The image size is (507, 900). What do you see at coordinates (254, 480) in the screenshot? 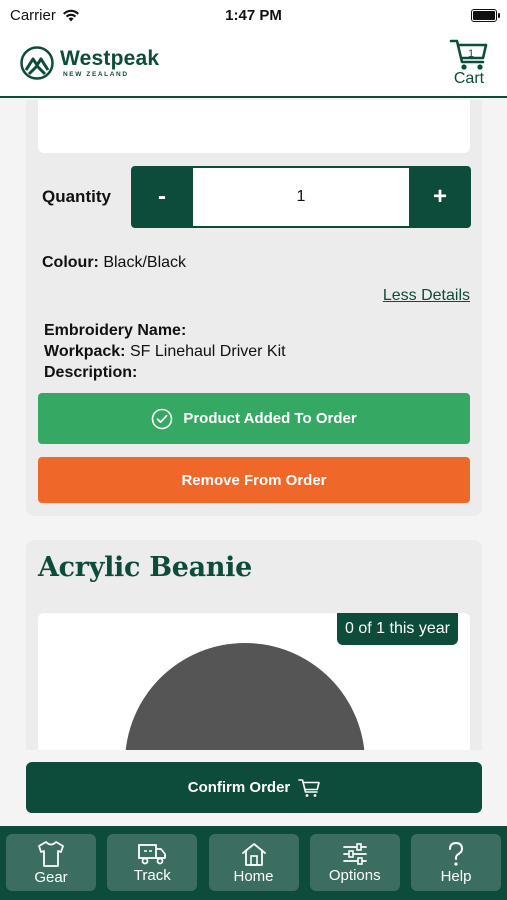
I see `remove-from-order-button: Remove From Order` at bounding box center [254, 480].